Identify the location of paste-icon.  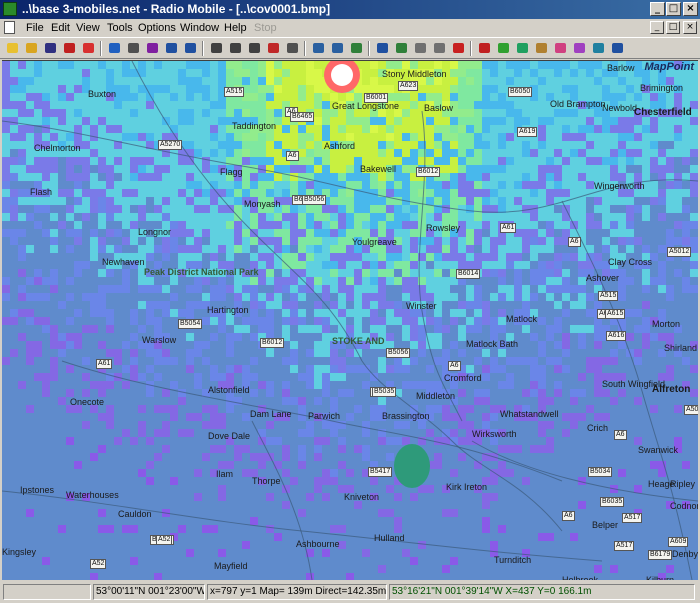
(337, 48).